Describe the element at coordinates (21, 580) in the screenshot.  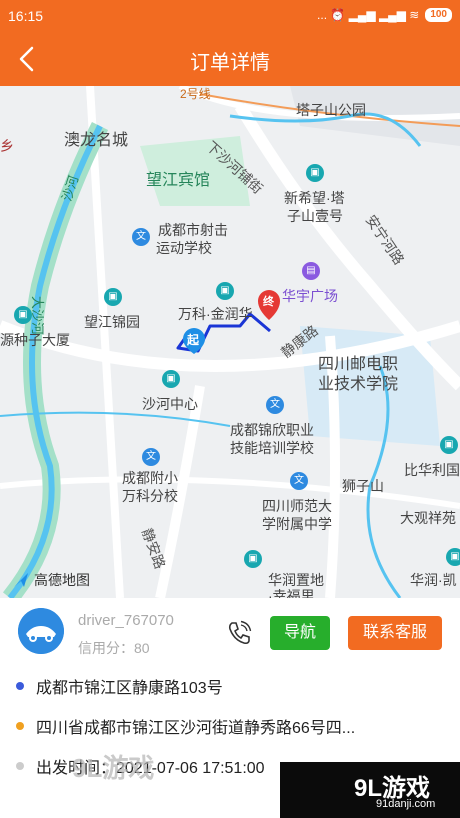
I see `amap-logo-icon` at that location.